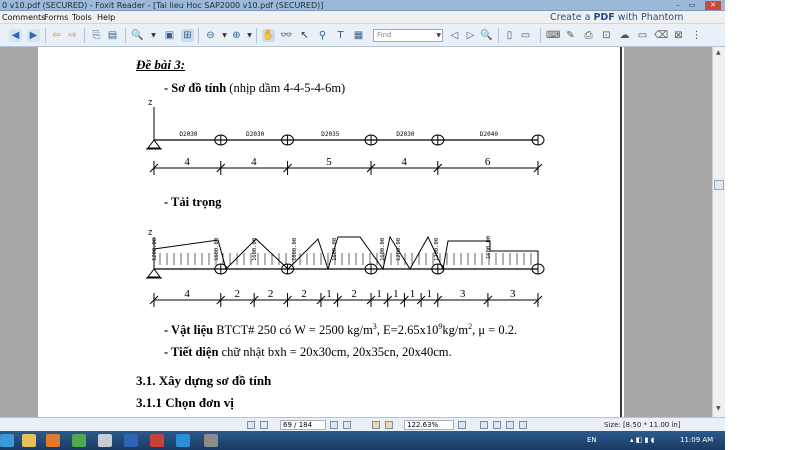  I want to click on load-label-2: 1600.00, so click(217, 249).